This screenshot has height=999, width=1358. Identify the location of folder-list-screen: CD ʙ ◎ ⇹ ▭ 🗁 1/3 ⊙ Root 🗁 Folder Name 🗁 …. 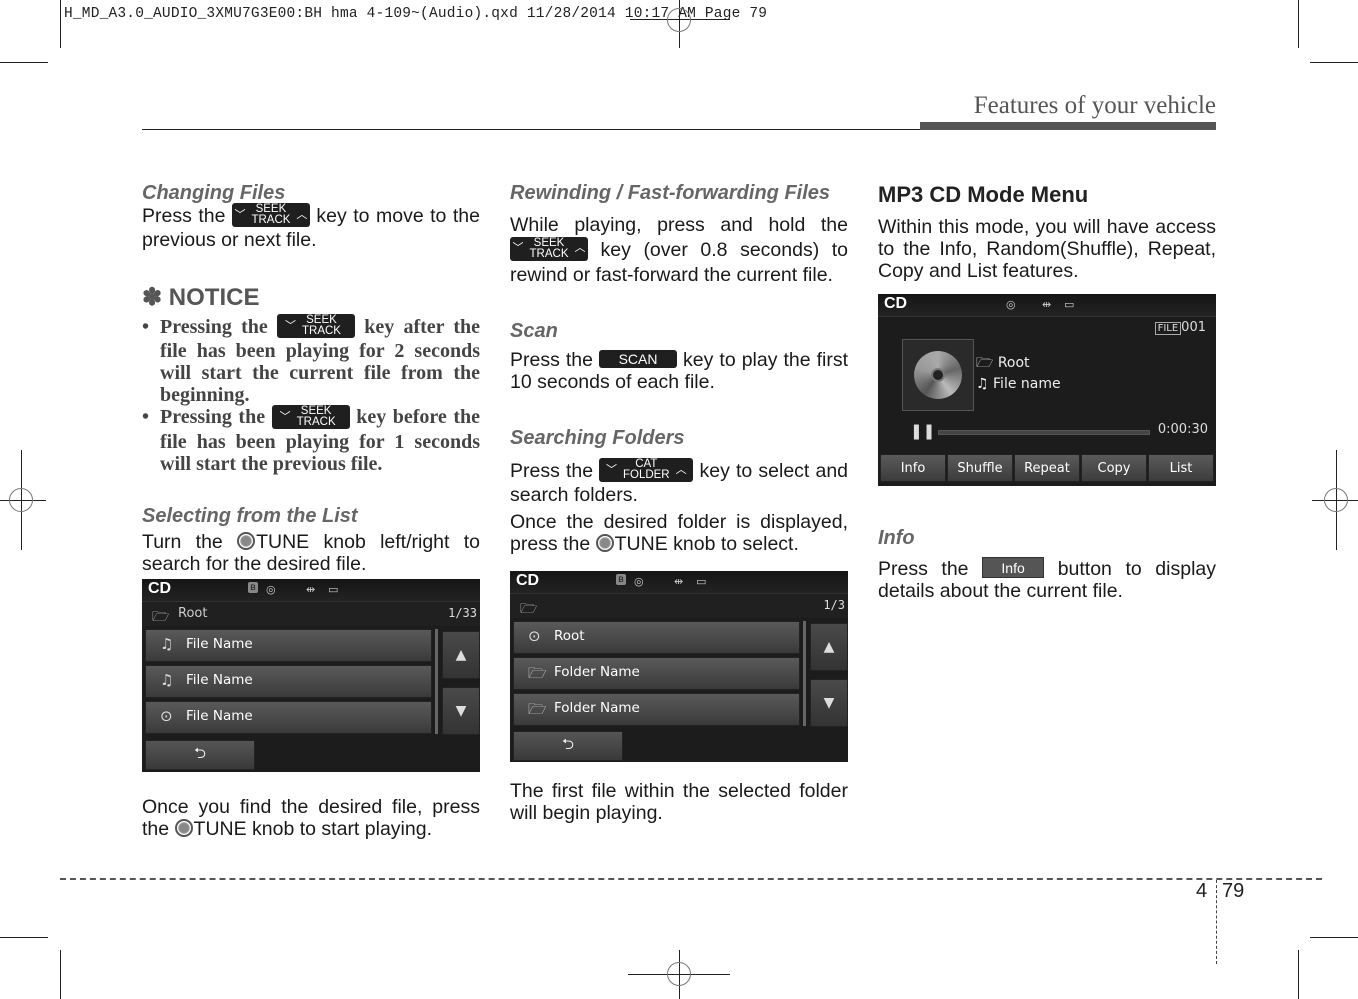
(679, 666).